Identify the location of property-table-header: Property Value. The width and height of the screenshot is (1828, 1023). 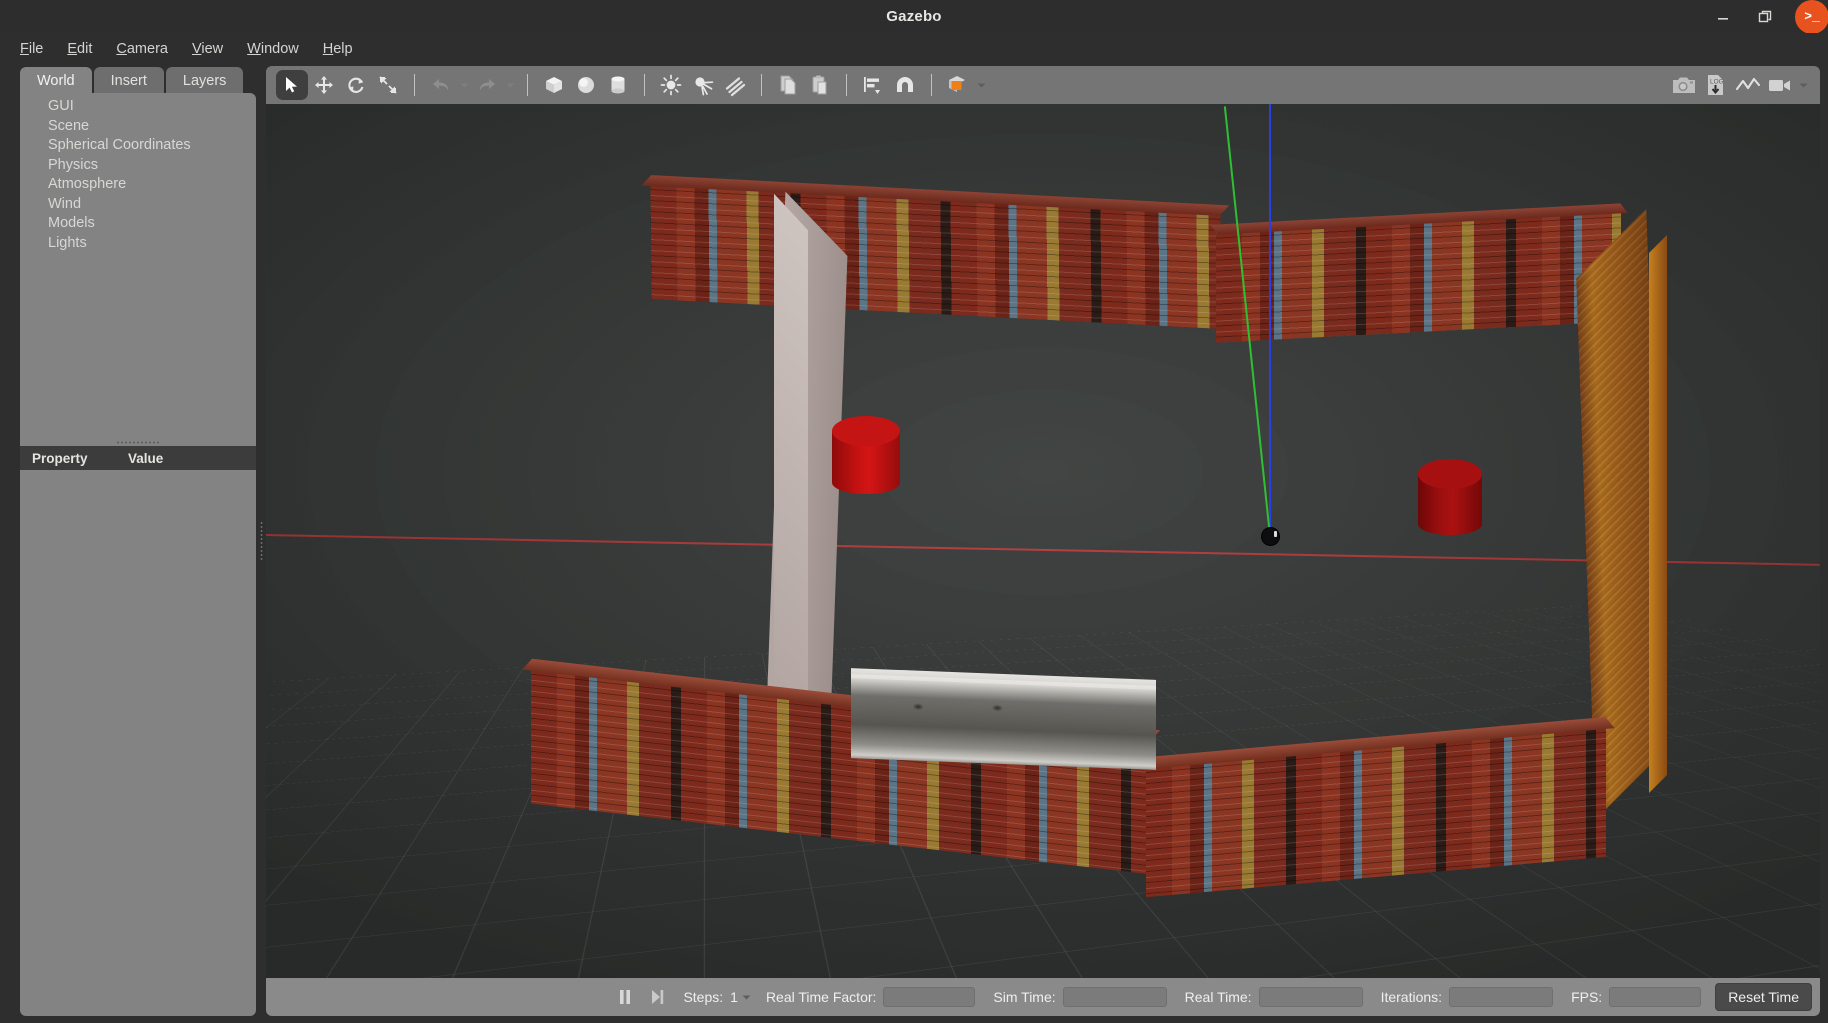
(138, 458).